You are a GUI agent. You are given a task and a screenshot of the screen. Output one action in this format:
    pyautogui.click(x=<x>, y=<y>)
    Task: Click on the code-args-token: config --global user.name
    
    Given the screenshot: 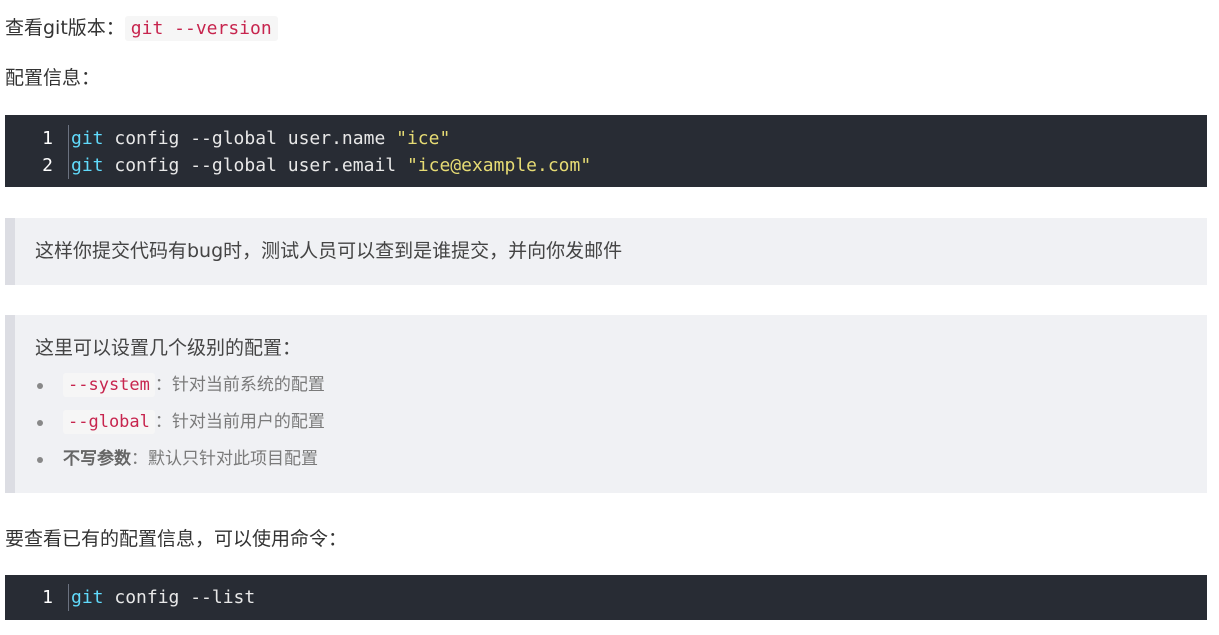 What is the action you would take?
    pyautogui.click(x=250, y=138)
    